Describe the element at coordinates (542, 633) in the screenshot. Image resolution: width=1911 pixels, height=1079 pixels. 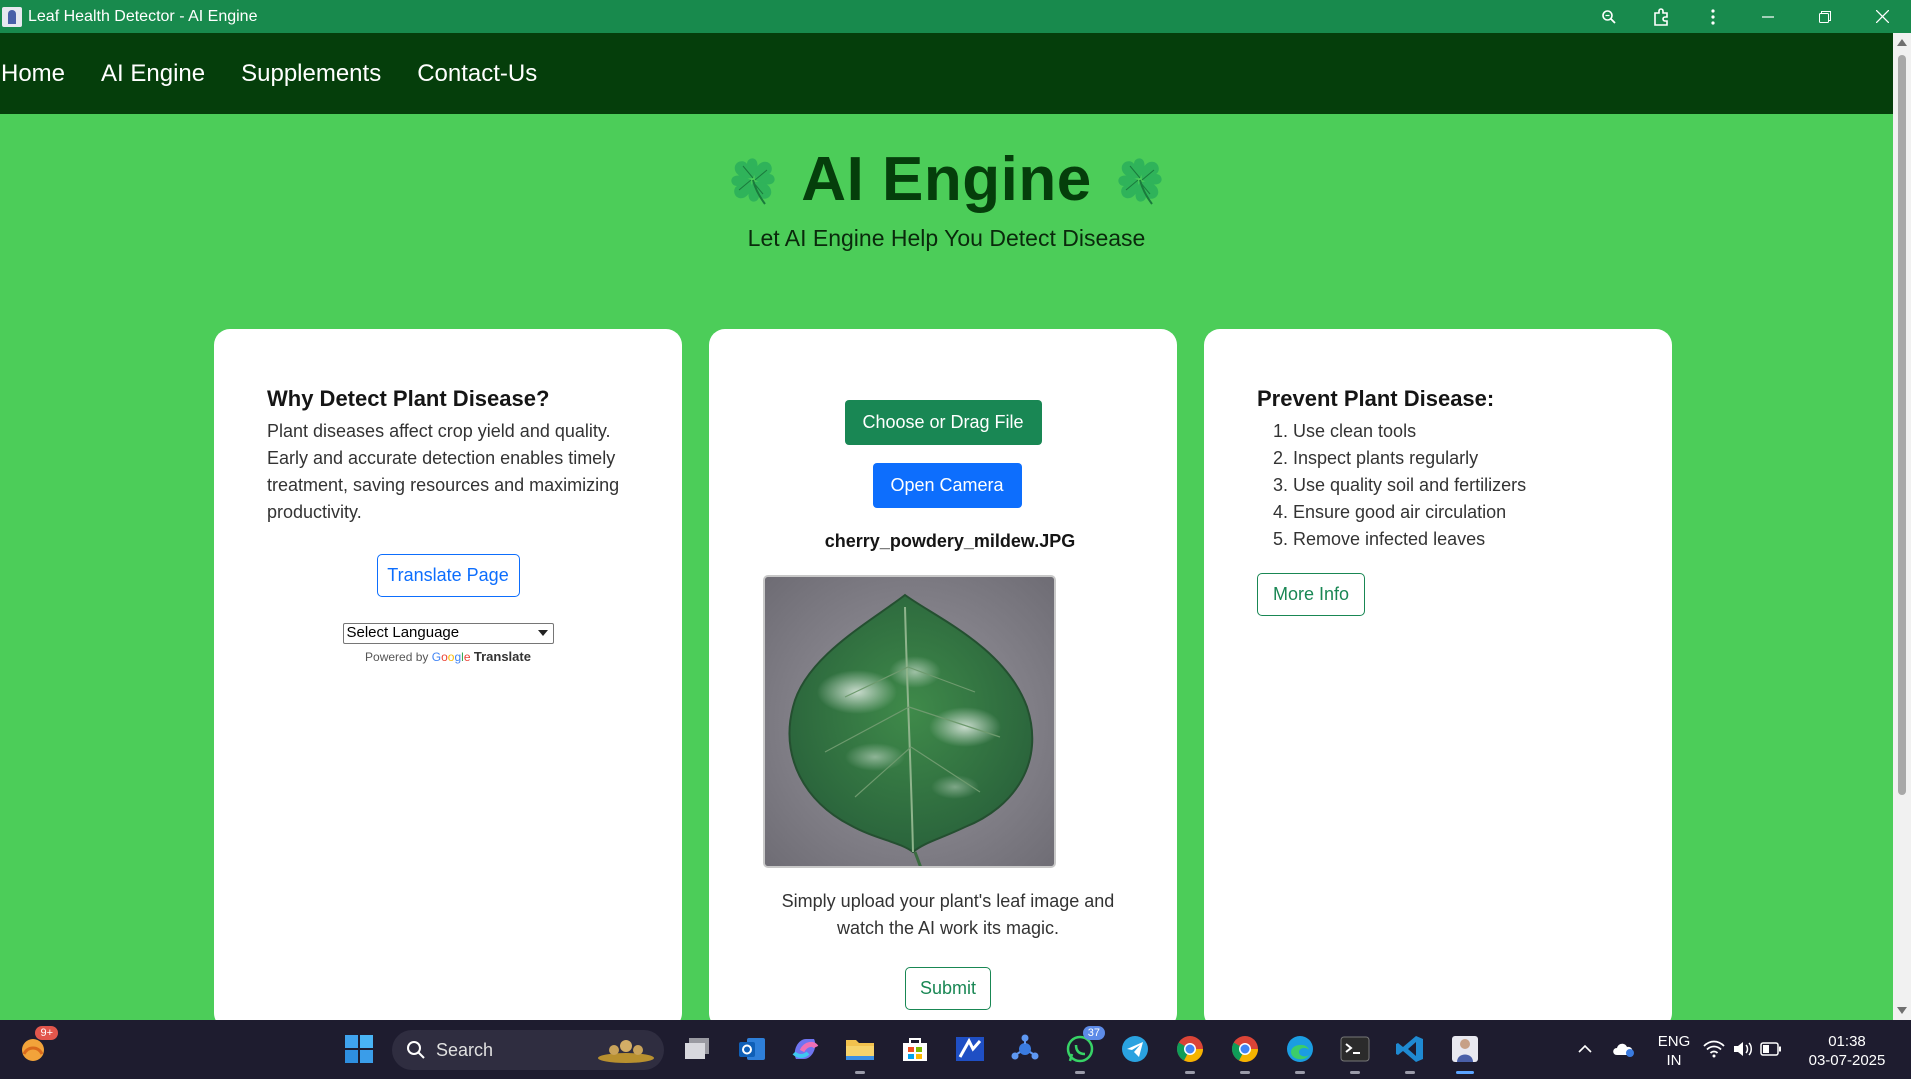
I see `chevron-down-icon` at that location.